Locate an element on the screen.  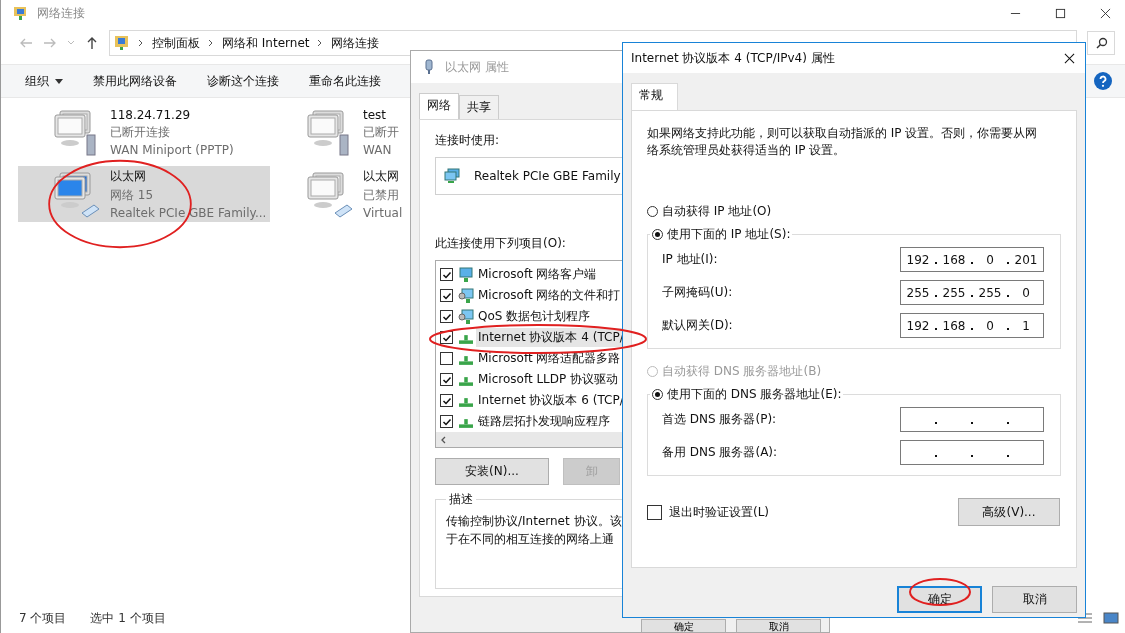
field-label: 子网掩码(U): is located at coordinates (697, 292).